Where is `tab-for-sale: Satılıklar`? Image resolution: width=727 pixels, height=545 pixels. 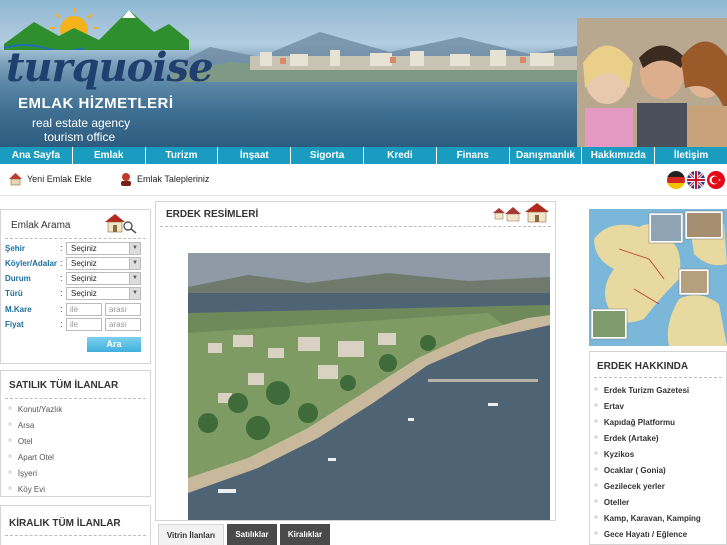 tab-for-sale: Satılıklar is located at coordinates (252, 534).